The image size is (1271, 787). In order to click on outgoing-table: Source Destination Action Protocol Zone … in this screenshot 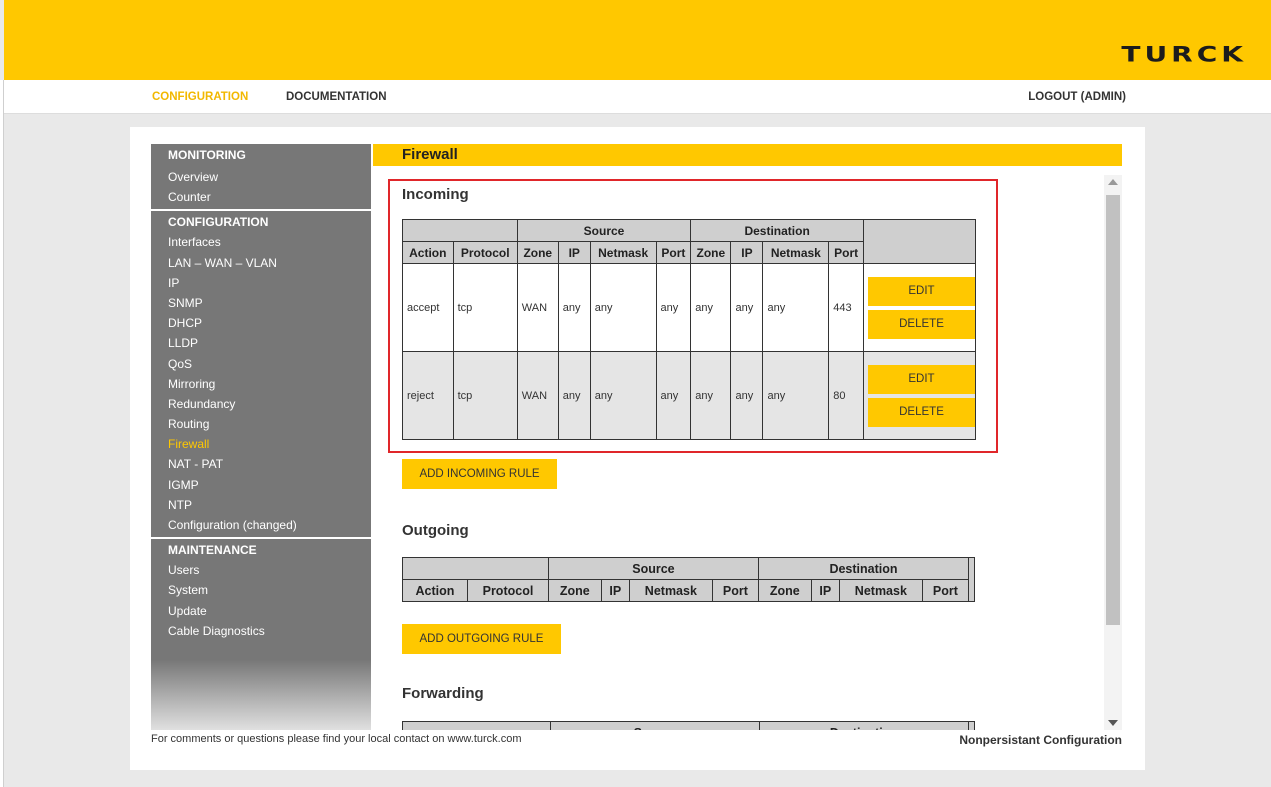, I will do `click(688, 579)`.